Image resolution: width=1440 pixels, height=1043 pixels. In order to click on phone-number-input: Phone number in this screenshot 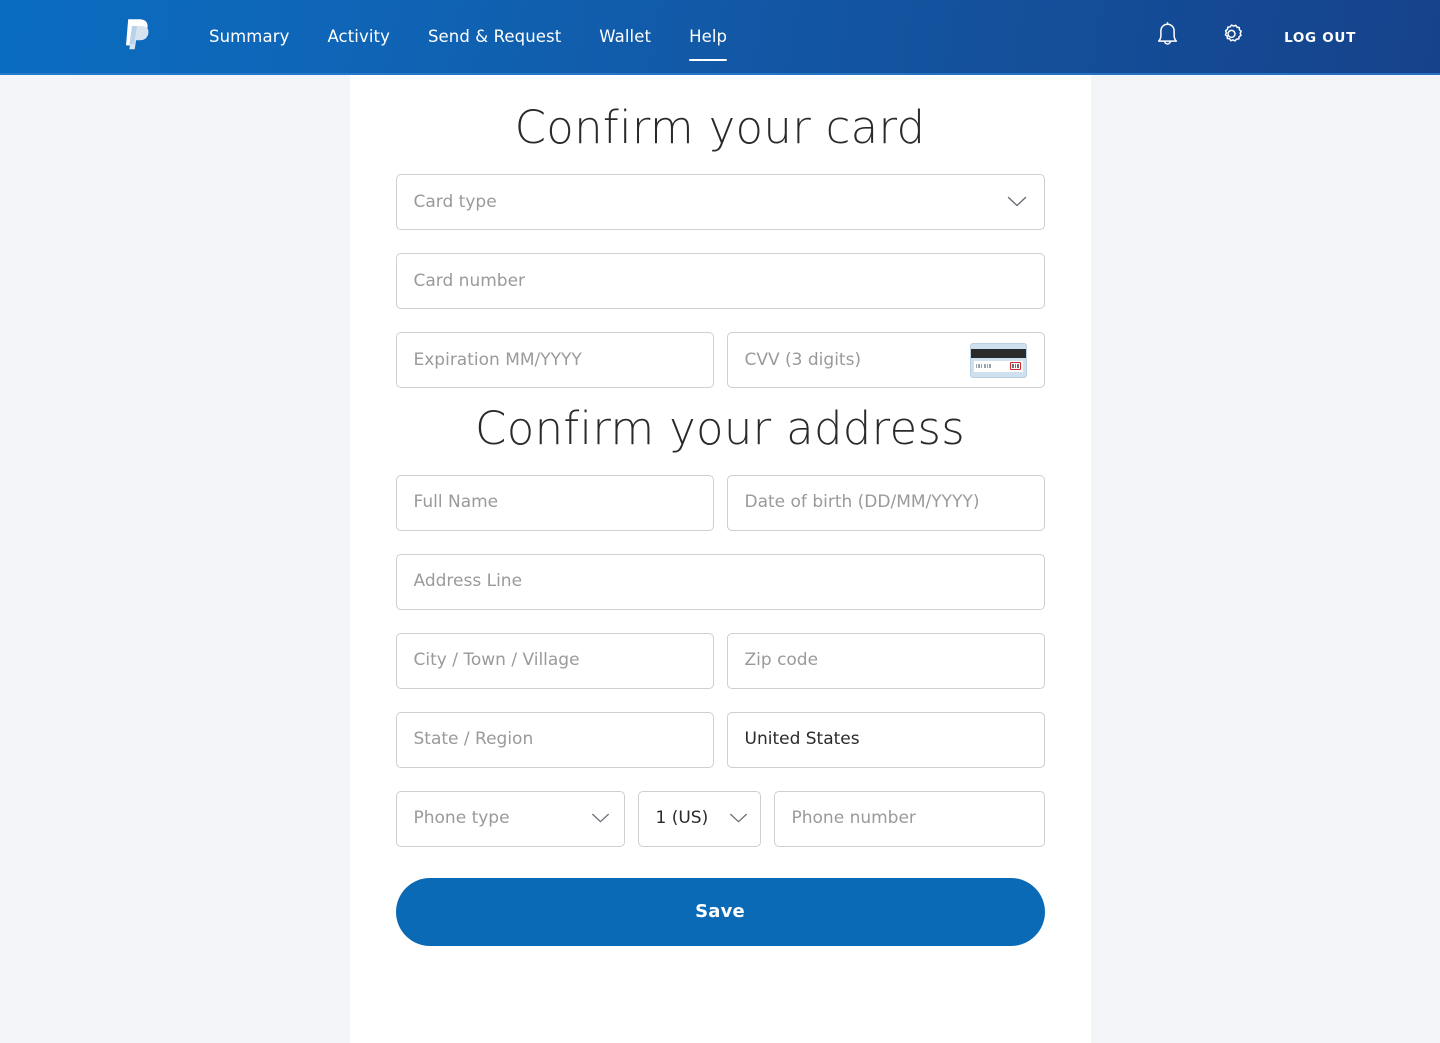, I will do `click(909, 818)`.